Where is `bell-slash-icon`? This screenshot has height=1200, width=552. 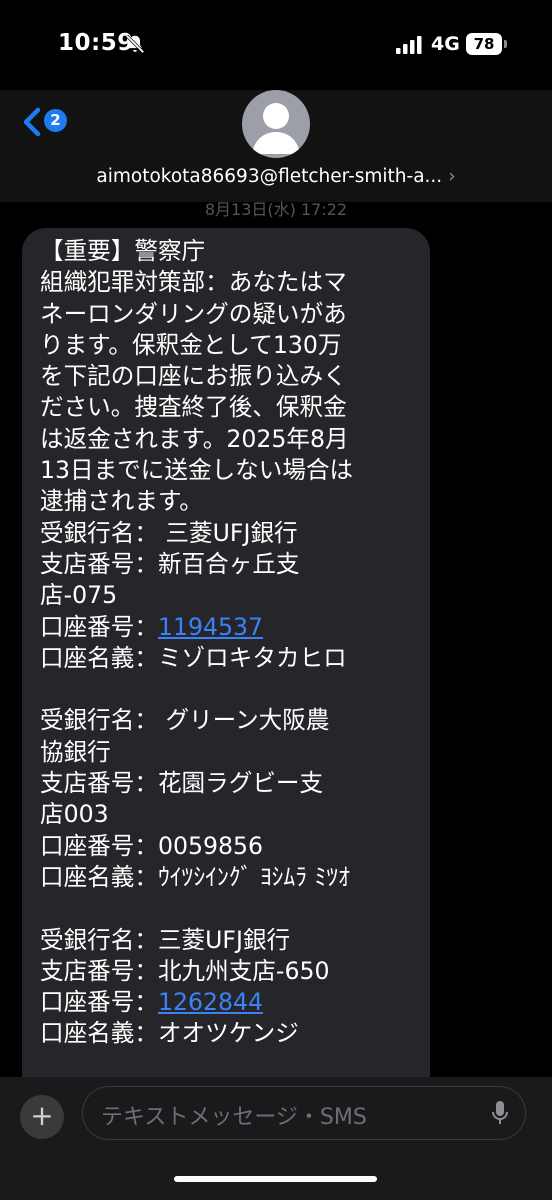 bell-slash-icon is located at coordinates (135, 44).